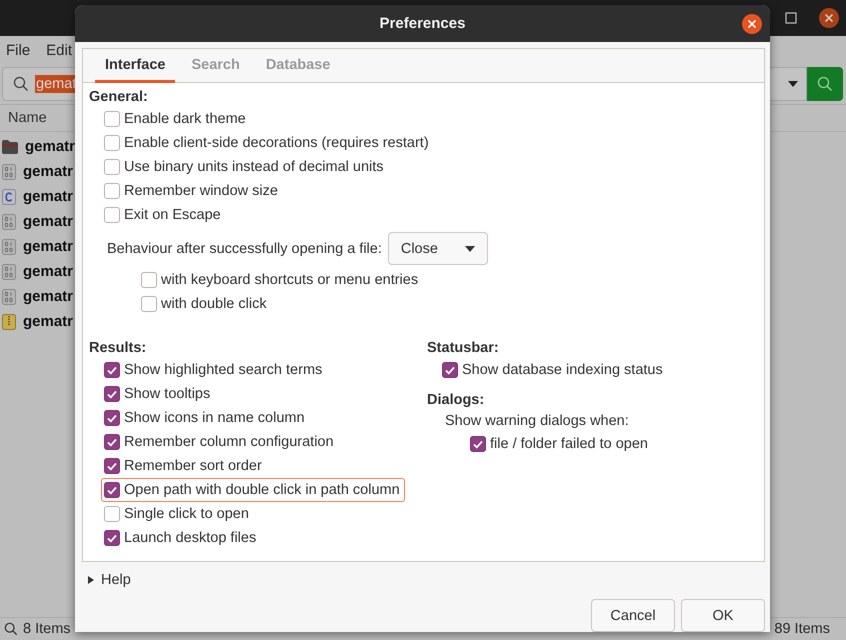 The height and width of the screenshot is (640, 846). What do you see at coordinates (245, 167) in the screenshot?
I see `checkbox-option: Use binary units instead of decimal units` at bounding box center [245, 167].